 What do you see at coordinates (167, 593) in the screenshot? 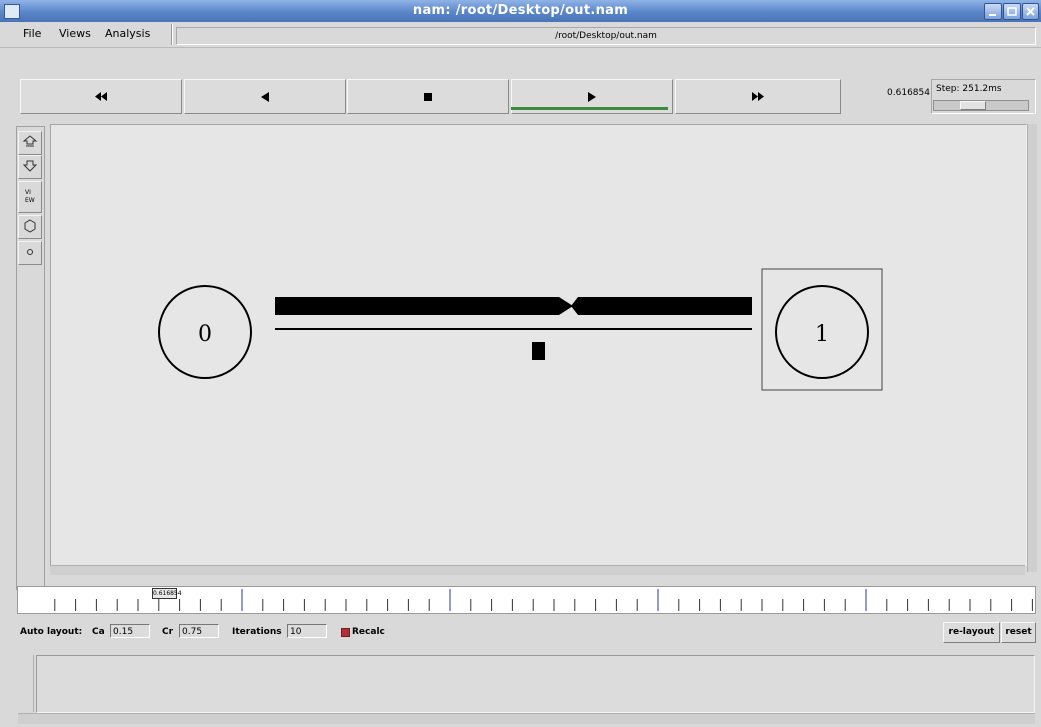
I see `timeline-marker: 0.616854` at bounding box center [167, 593].